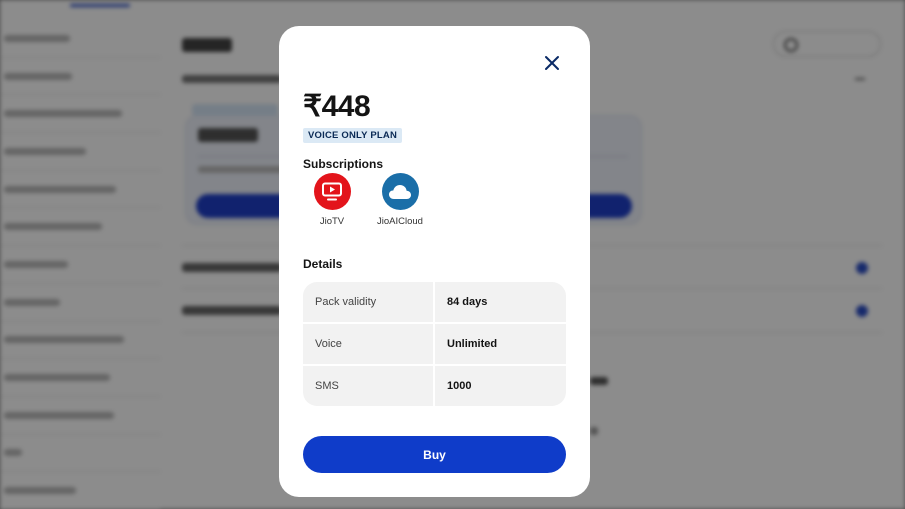  I want to click on close-icon, so click(552, 63).